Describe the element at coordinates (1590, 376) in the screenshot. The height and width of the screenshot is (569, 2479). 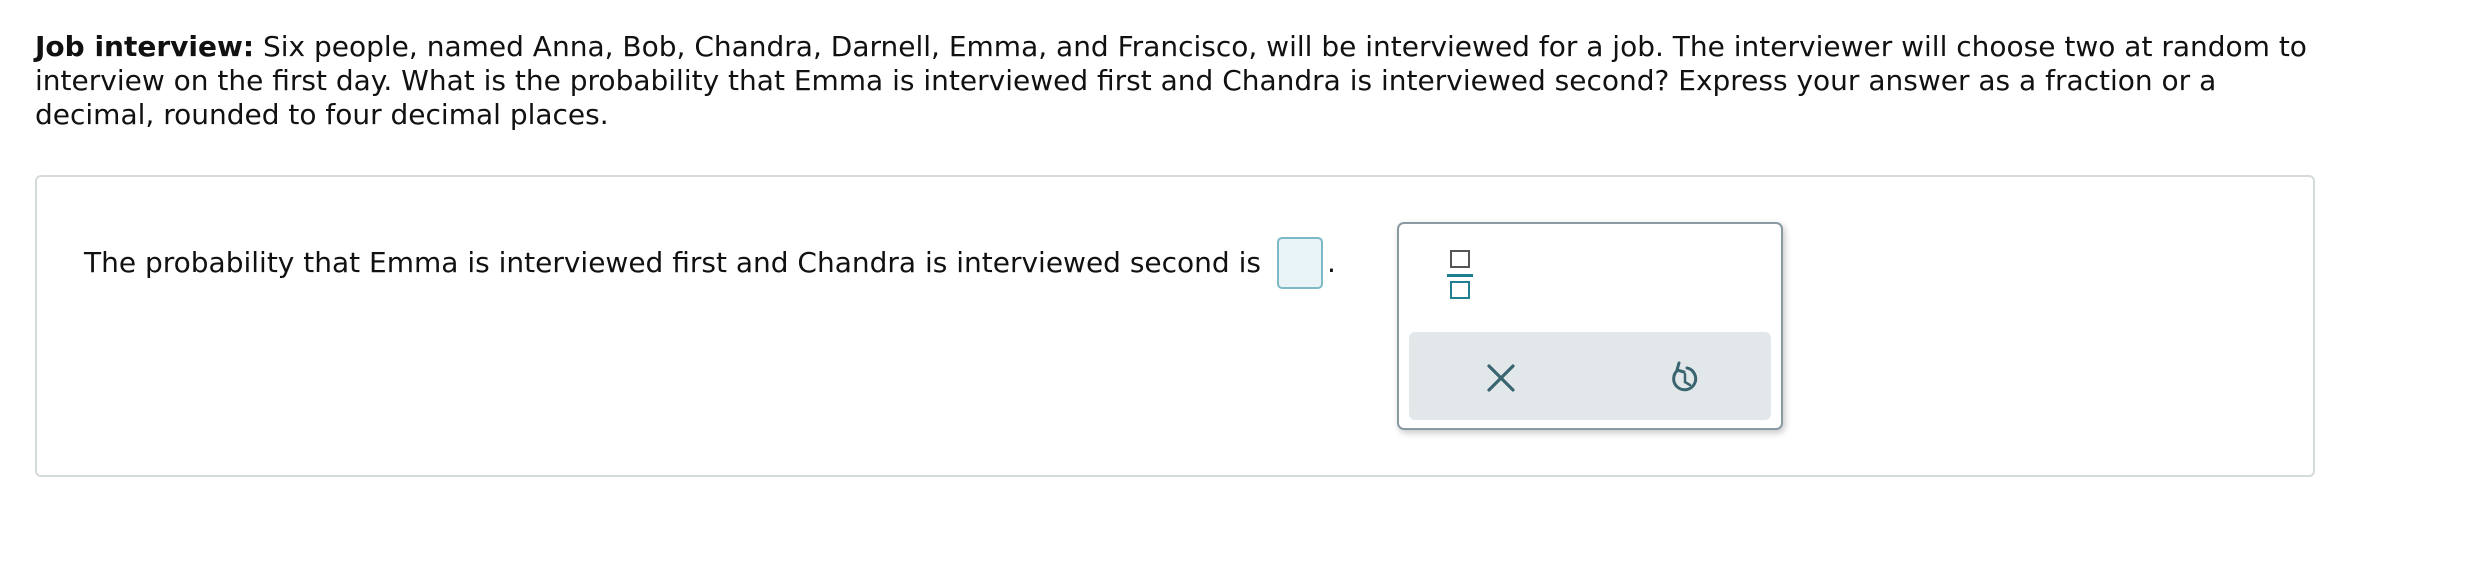
I see `palette-control-bar` at that location.